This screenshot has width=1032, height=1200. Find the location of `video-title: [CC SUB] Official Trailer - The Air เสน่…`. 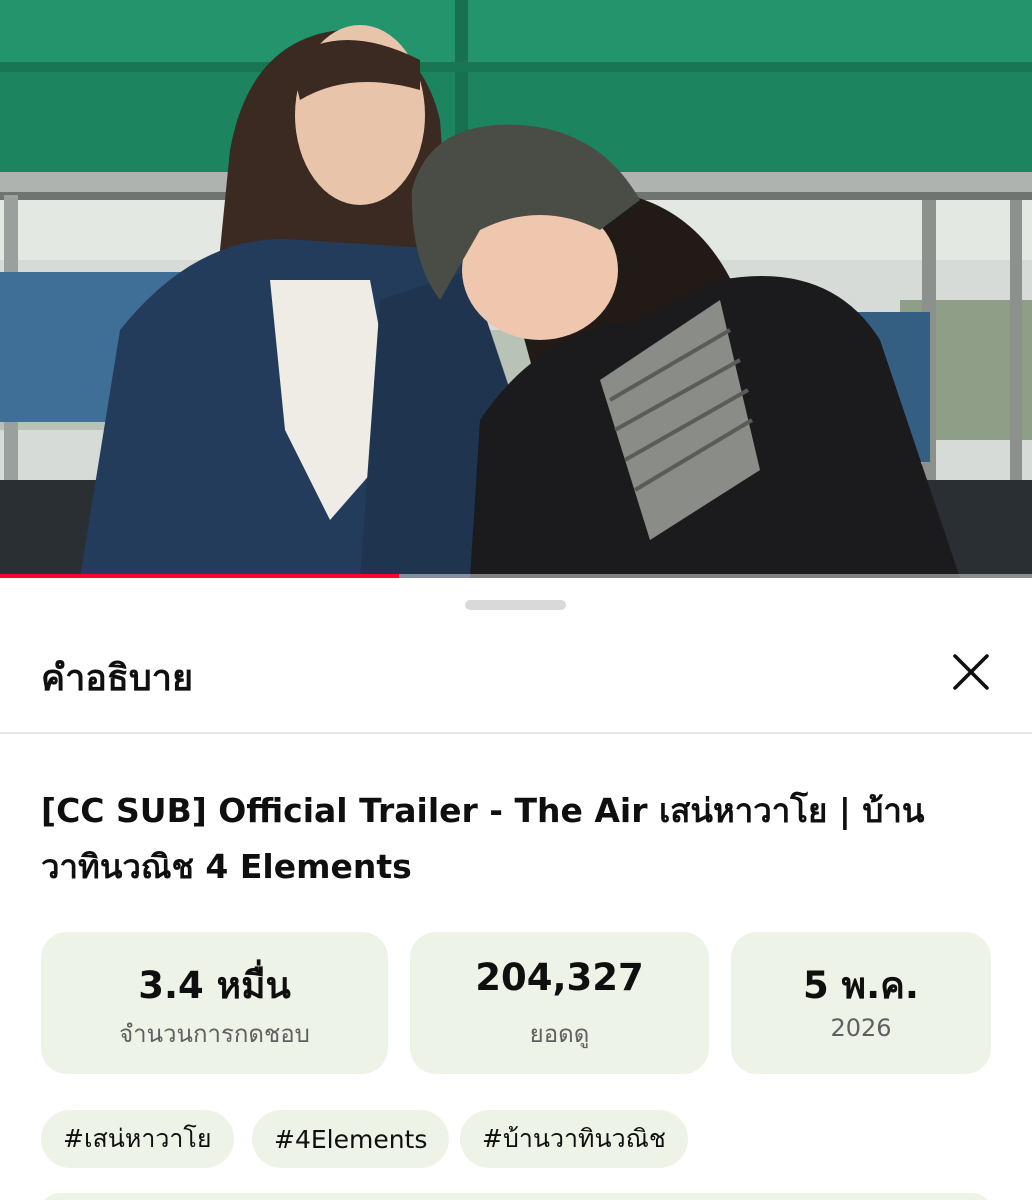

video-title: [CC SUB] Official Trailer - The Air เสน่… is located at coordinates (483, 838).